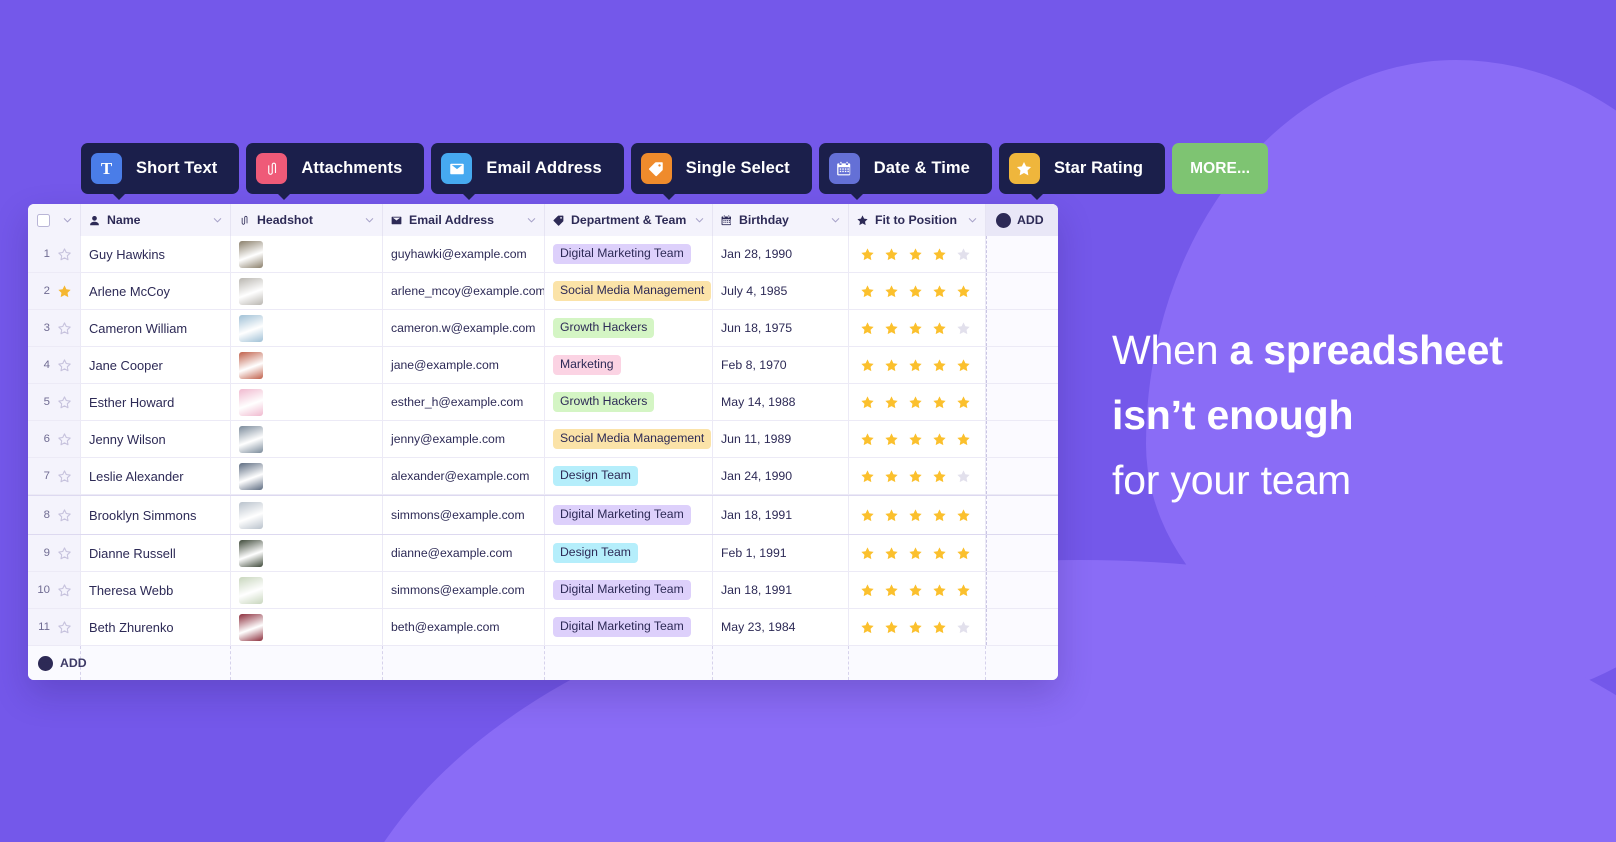  Describe the element at coordinates (629, 220) in the screenshot. I see `column-header-dept: Department & Team` at that location.